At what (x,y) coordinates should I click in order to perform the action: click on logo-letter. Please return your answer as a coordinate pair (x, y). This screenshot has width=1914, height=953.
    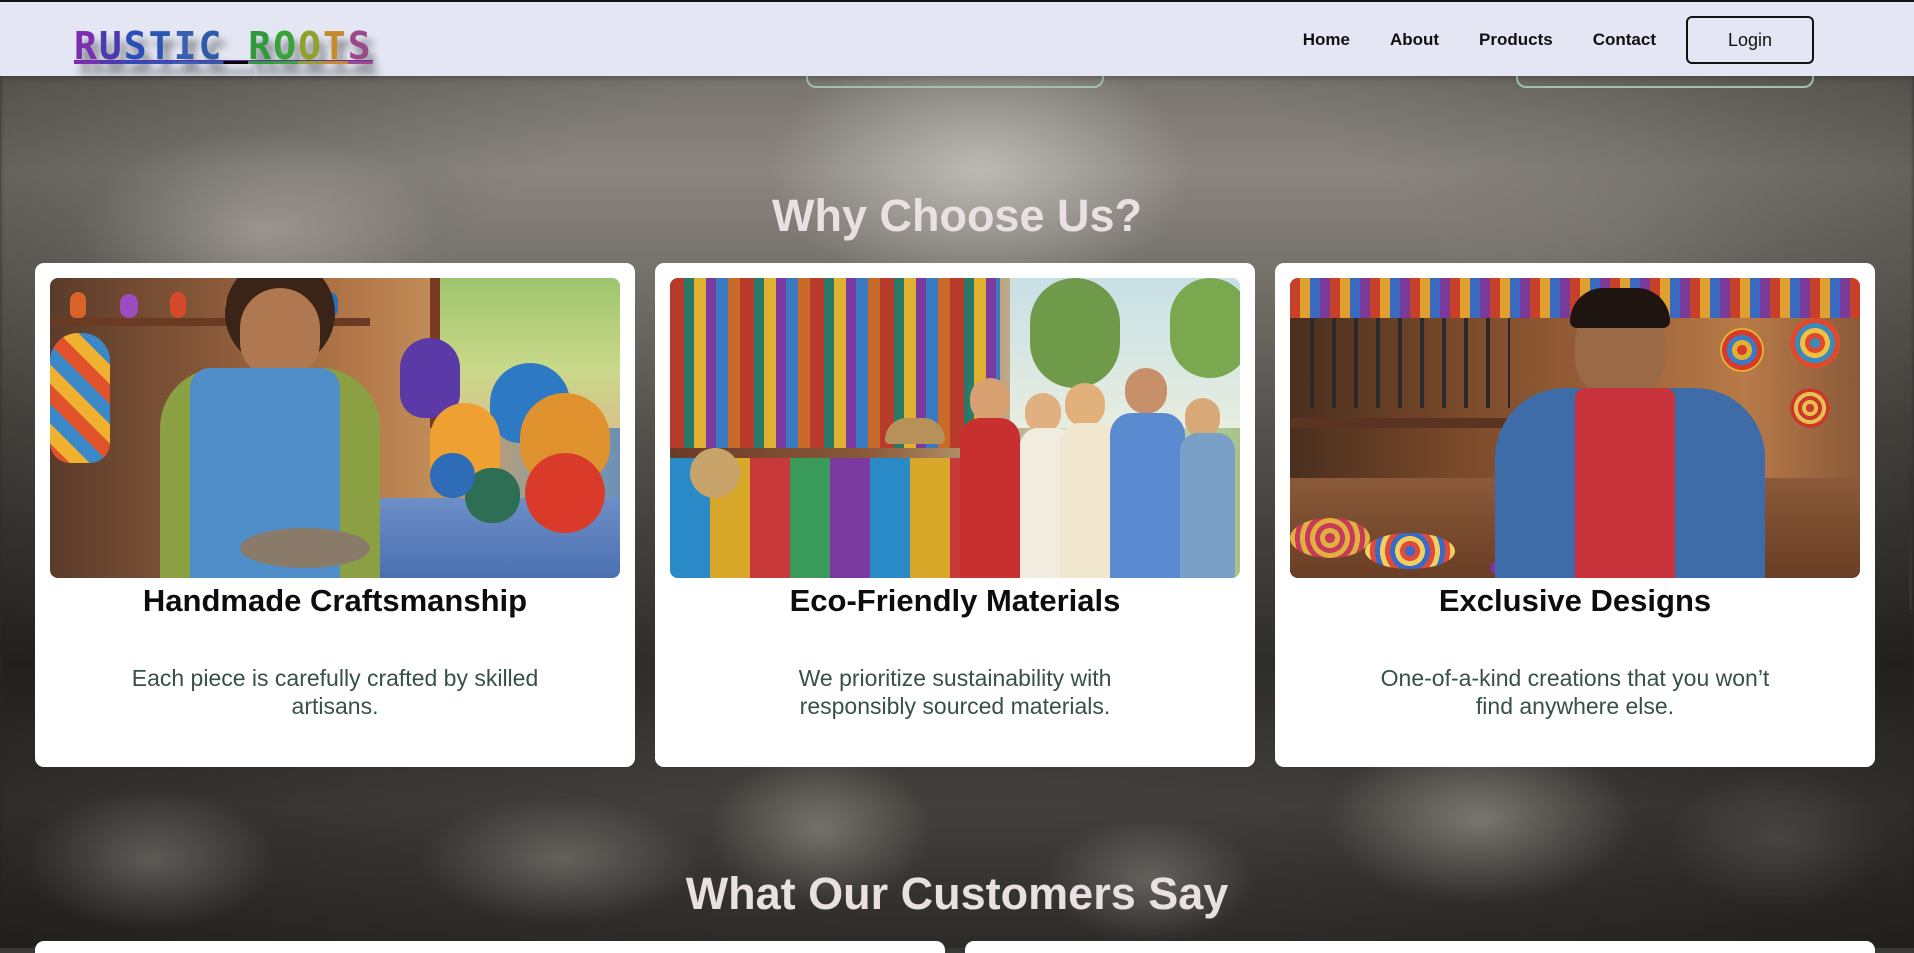
    Looking at the image, I should click on (235, 46).